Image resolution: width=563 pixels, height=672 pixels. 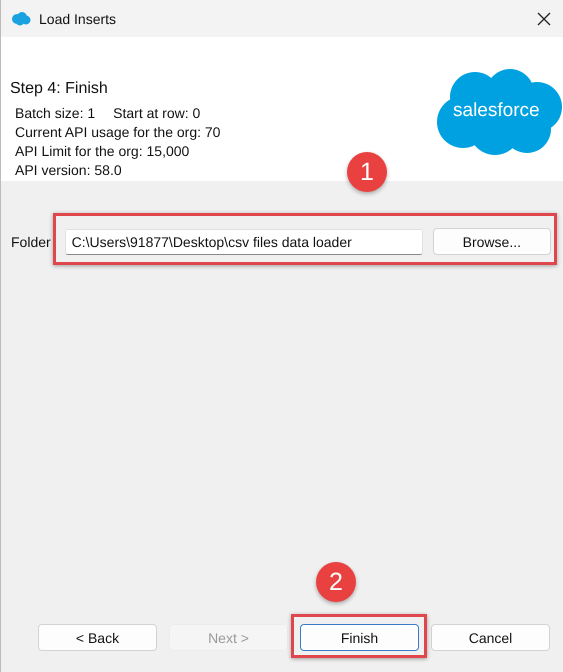 What do you see at coordinates (359, 637) in the screenshot?
I see `wizard-button: Finish` at bounding box center [359, 637].